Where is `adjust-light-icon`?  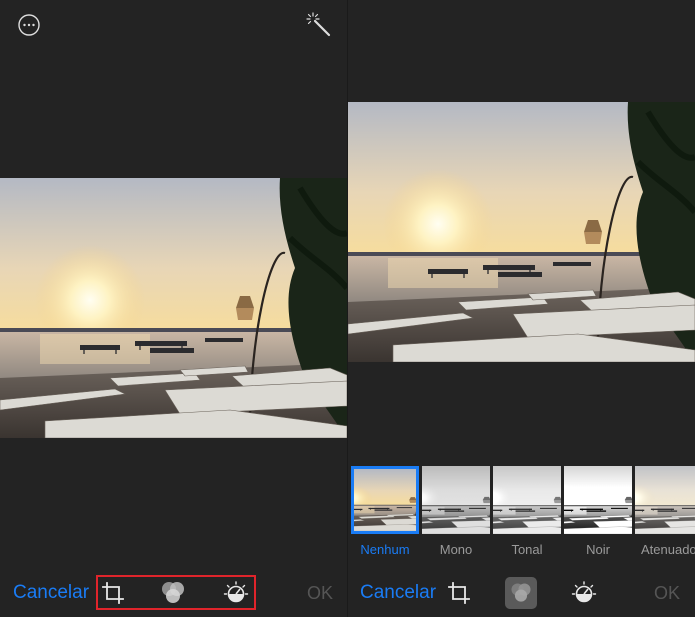
adjust-light-icon is located at coordinates (584, 593).